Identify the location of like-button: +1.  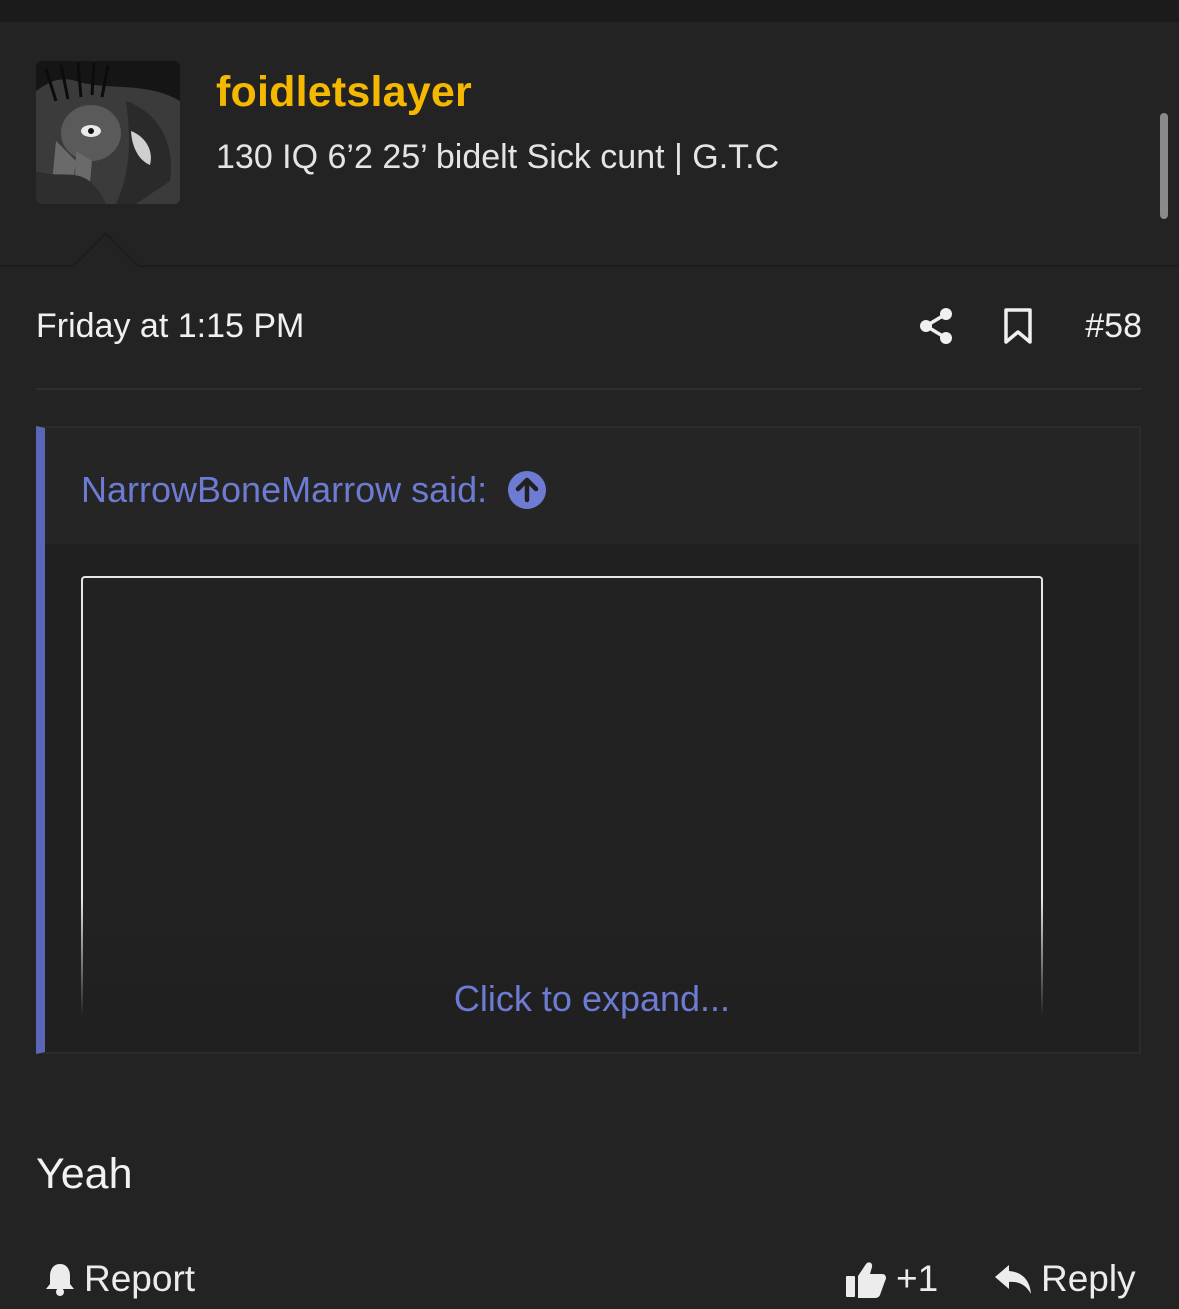
(891, 1279).